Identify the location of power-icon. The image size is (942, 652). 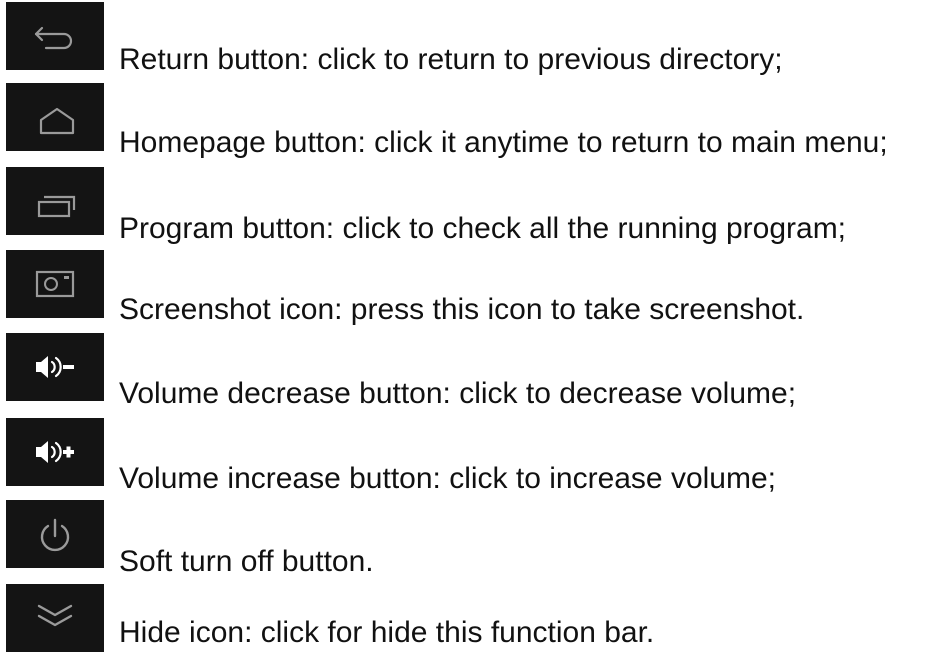
(55, 535).